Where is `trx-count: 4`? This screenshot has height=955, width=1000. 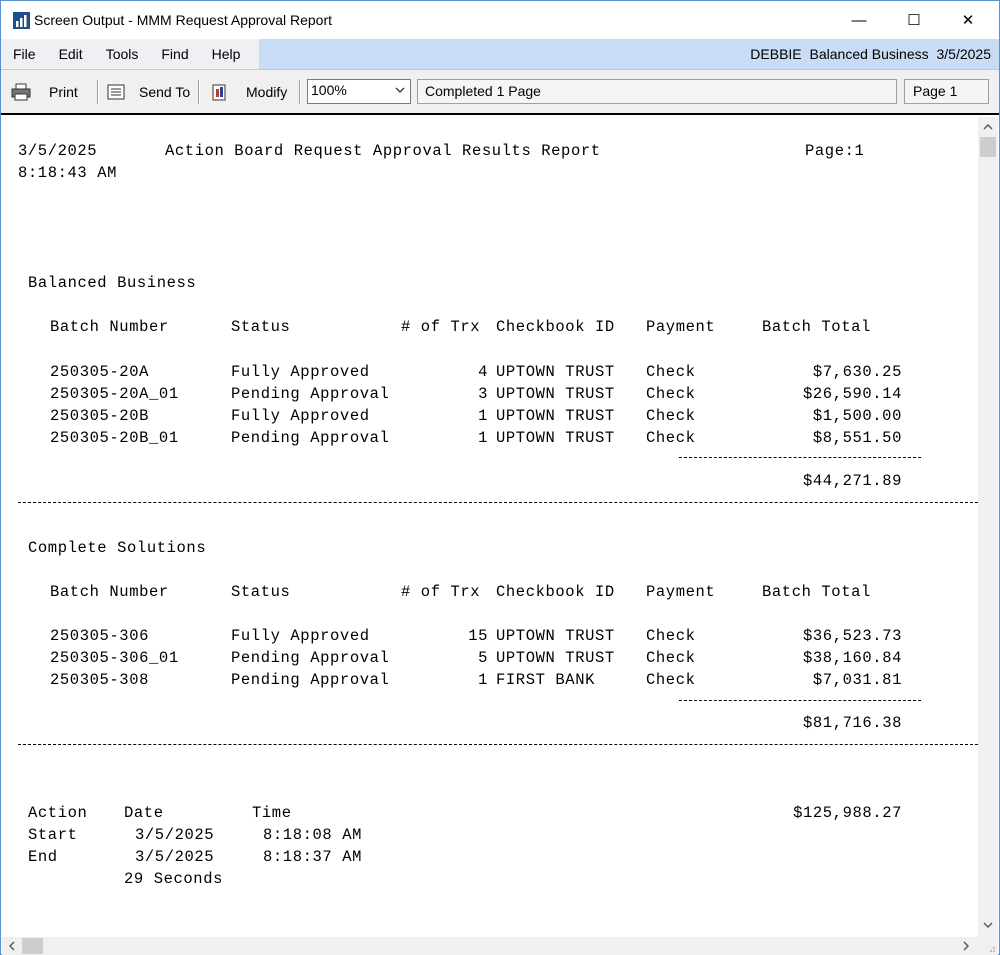
trx-count: 4 is located at coordinates (483, 372).